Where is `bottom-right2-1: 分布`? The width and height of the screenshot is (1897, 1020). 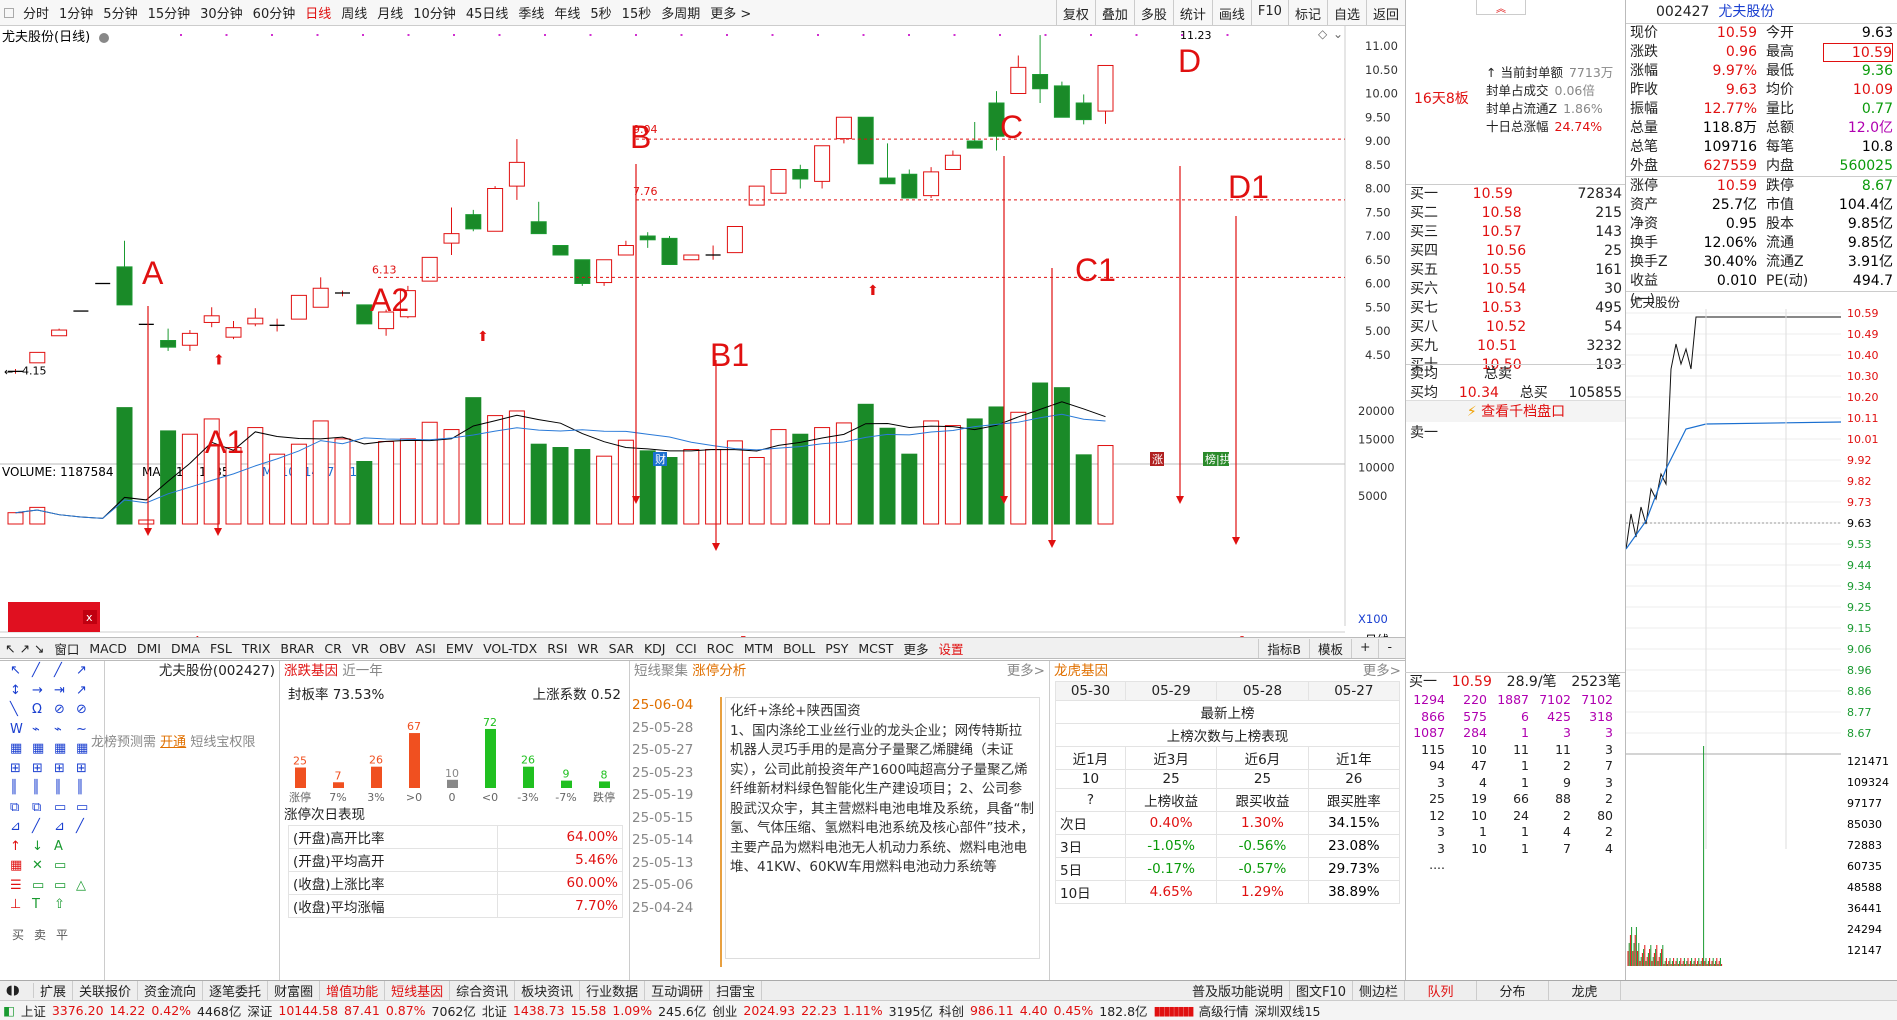
bottom-right2-1: 分布 is located at coordinates (1513, 990).